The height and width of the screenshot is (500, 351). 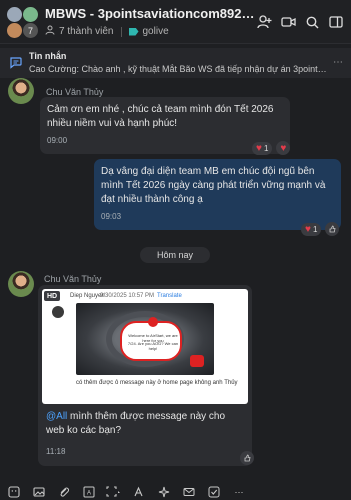 What do you see at coordinates (52, 296) in the screenshot?
I see `hd-badge: HD` at bounding box center [52, 296].